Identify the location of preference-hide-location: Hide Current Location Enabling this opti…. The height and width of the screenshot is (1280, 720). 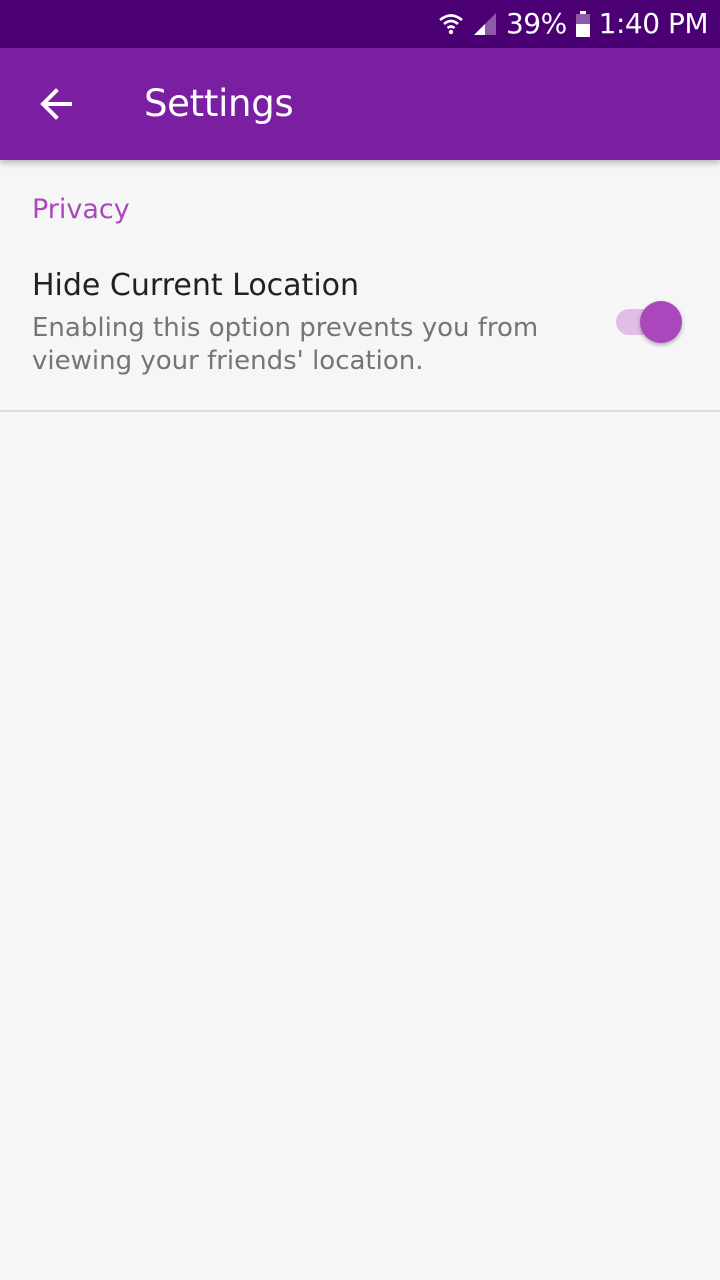
(360, 333).